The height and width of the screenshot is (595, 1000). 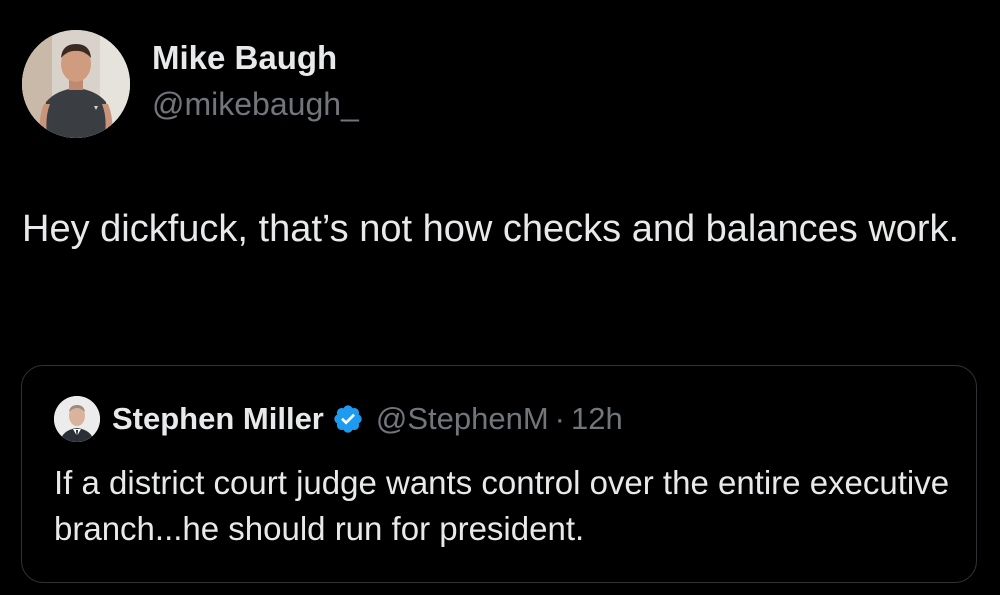 What do you see at coordinates (597, 419) in the screenshot?
I see `quoted-tweet-time: 12h` at bounding box center [597, 419].